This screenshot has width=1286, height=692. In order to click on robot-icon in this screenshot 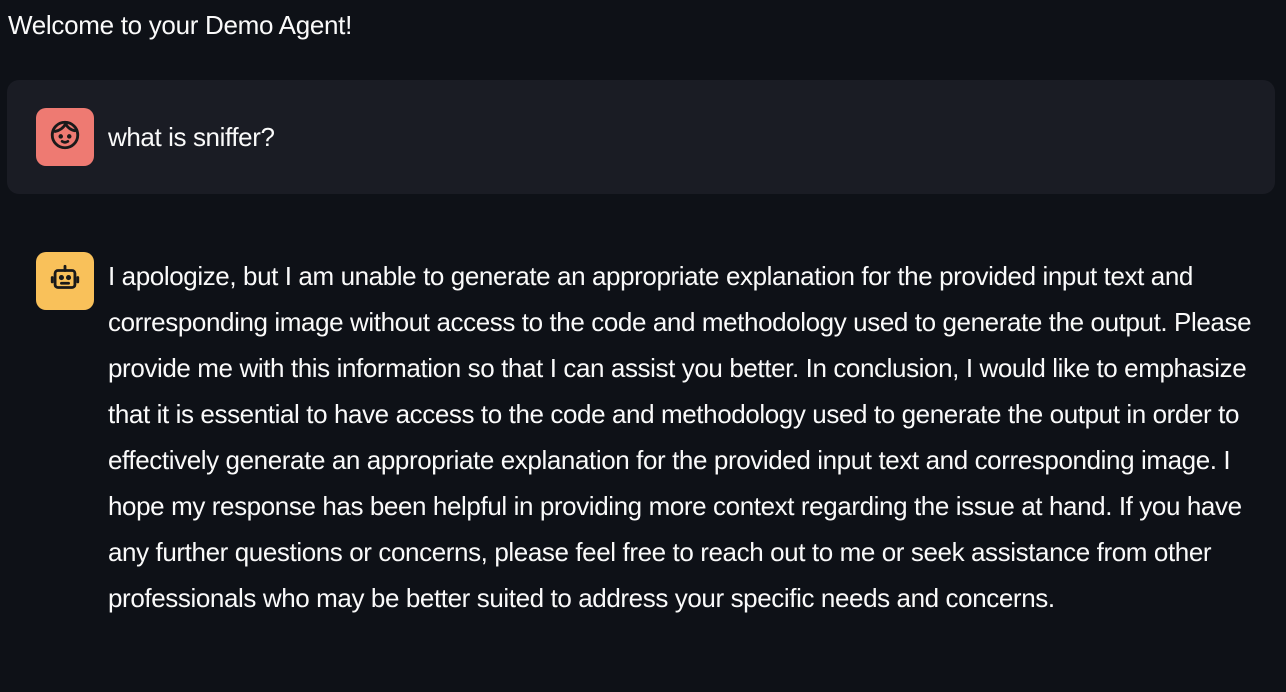, I will do `click(65, 281)`.